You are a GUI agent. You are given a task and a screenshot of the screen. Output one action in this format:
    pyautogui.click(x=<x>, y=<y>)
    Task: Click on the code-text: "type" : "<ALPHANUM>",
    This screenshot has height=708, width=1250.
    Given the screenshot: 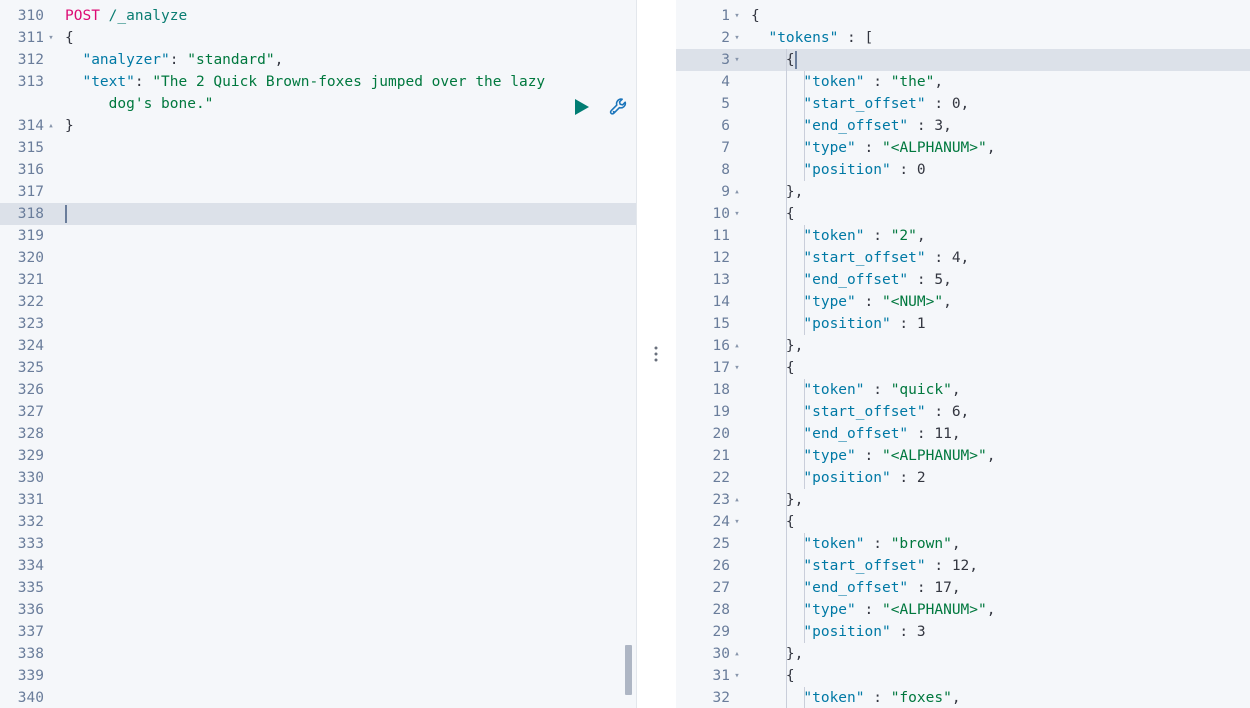 What is the action you would take?
    pyautogui.click(x=899, y=456)
    